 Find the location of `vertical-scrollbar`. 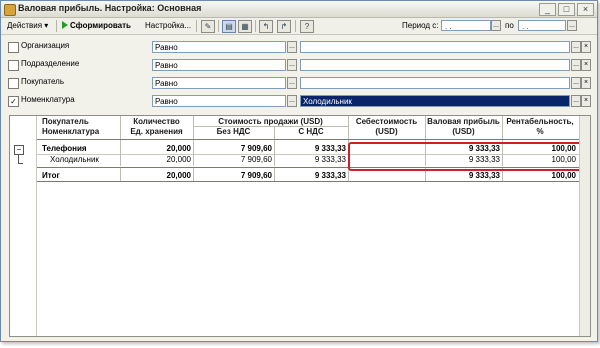

vertical-scrollbar is located at coordinates (584, 226).